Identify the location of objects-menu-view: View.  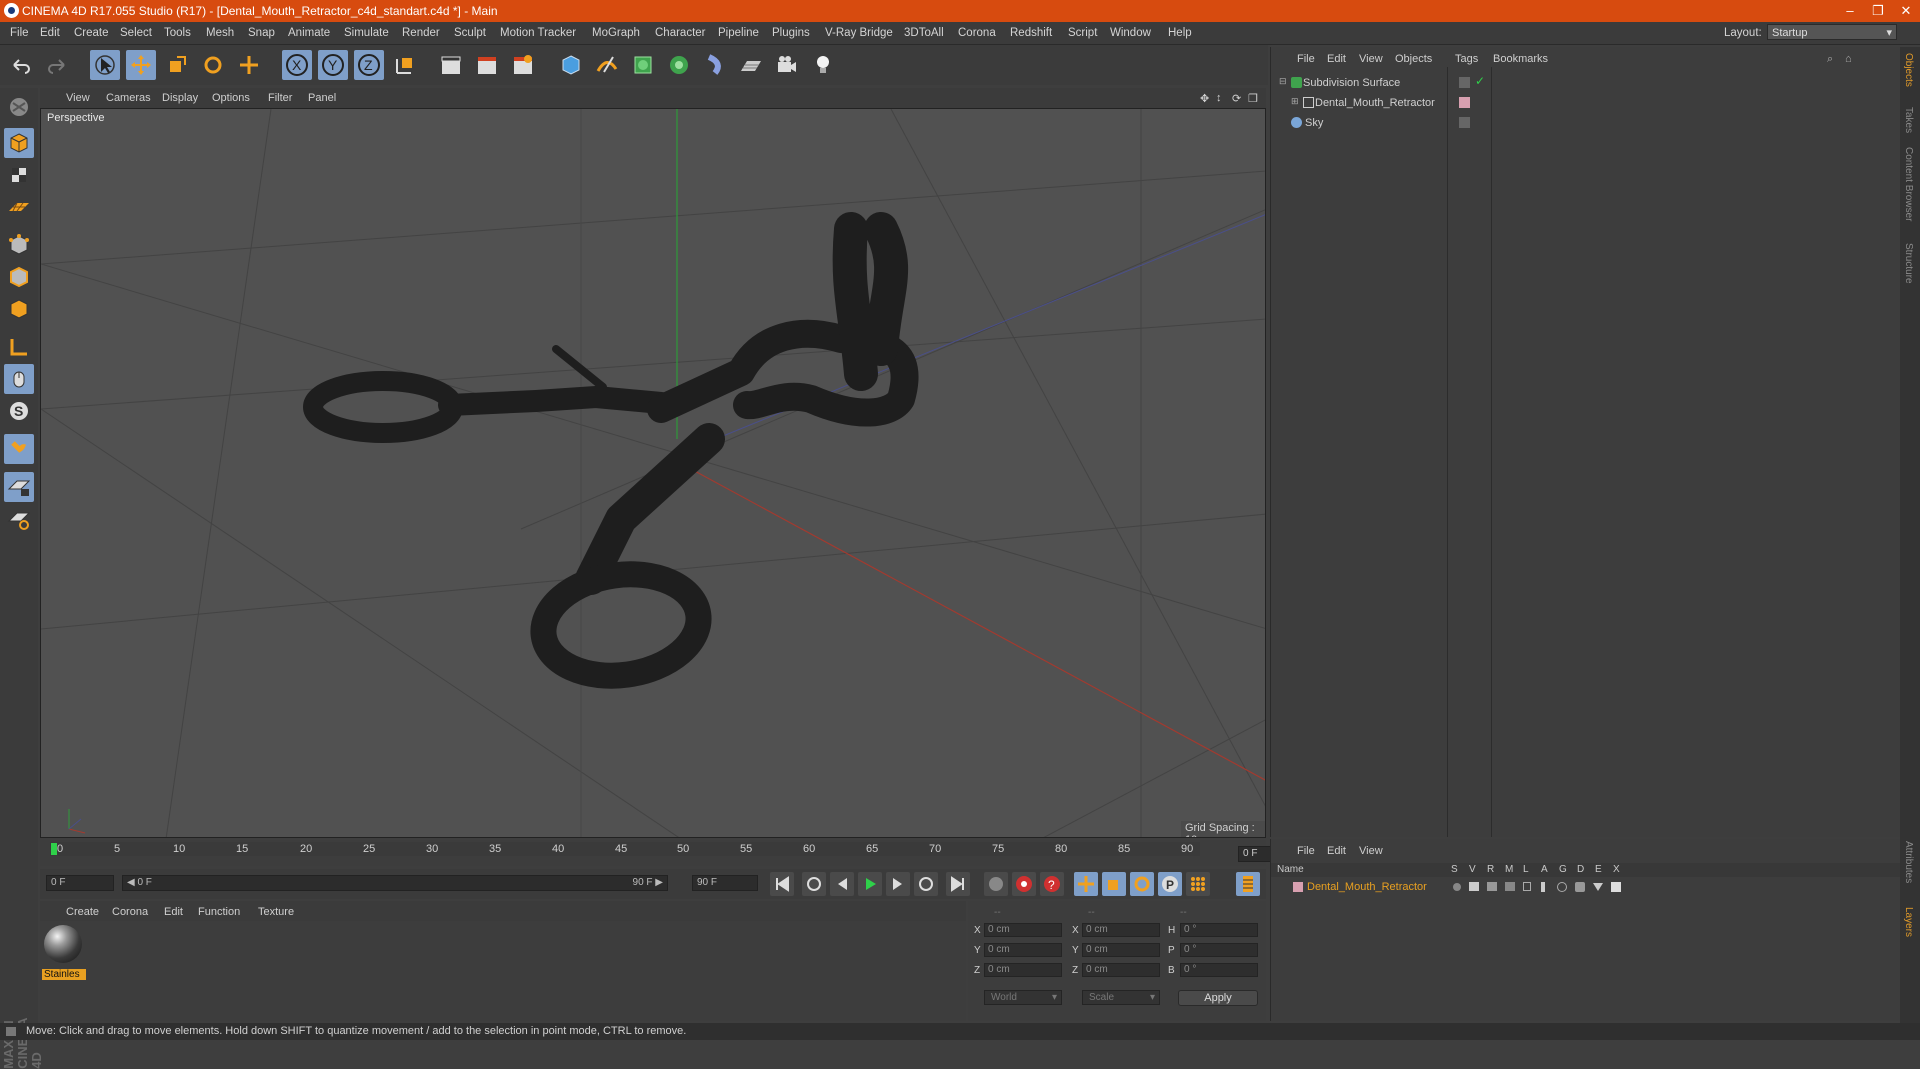
(1371, 59).